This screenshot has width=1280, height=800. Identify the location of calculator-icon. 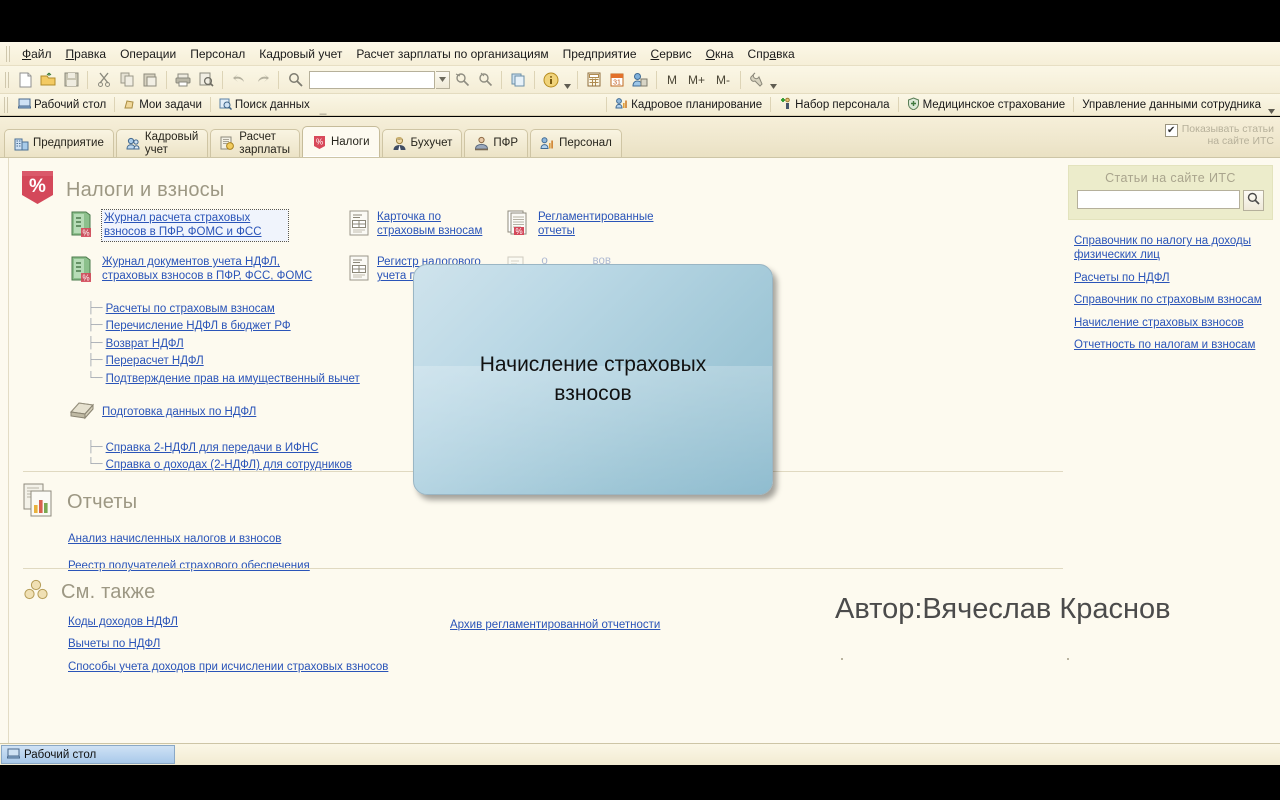
(594, 80).